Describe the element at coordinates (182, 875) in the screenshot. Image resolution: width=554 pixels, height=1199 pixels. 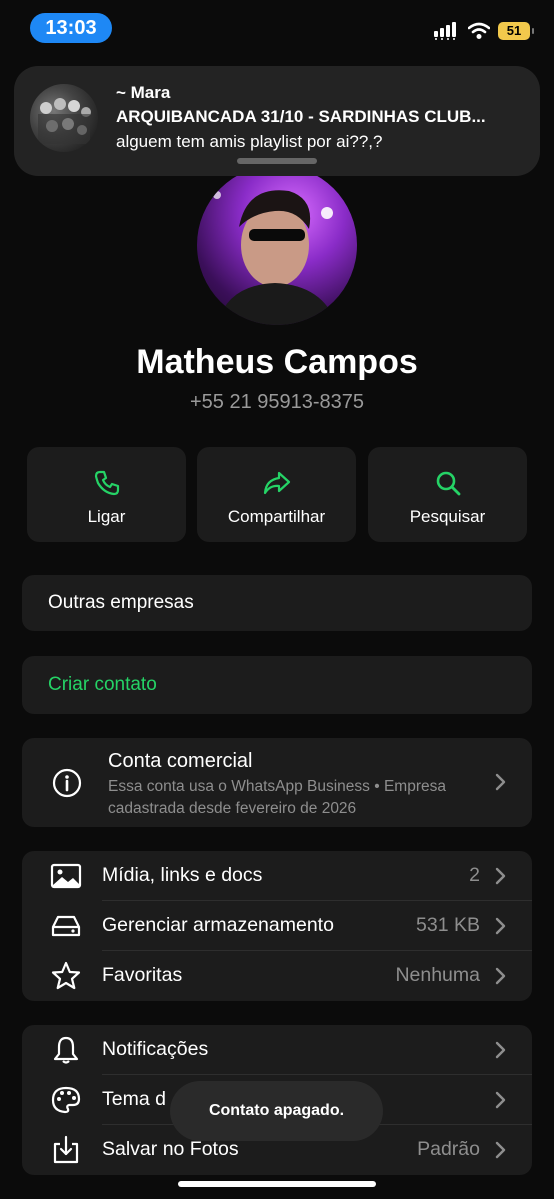
I see `media-links-docs-label: Mídia, links e docs` at that location.